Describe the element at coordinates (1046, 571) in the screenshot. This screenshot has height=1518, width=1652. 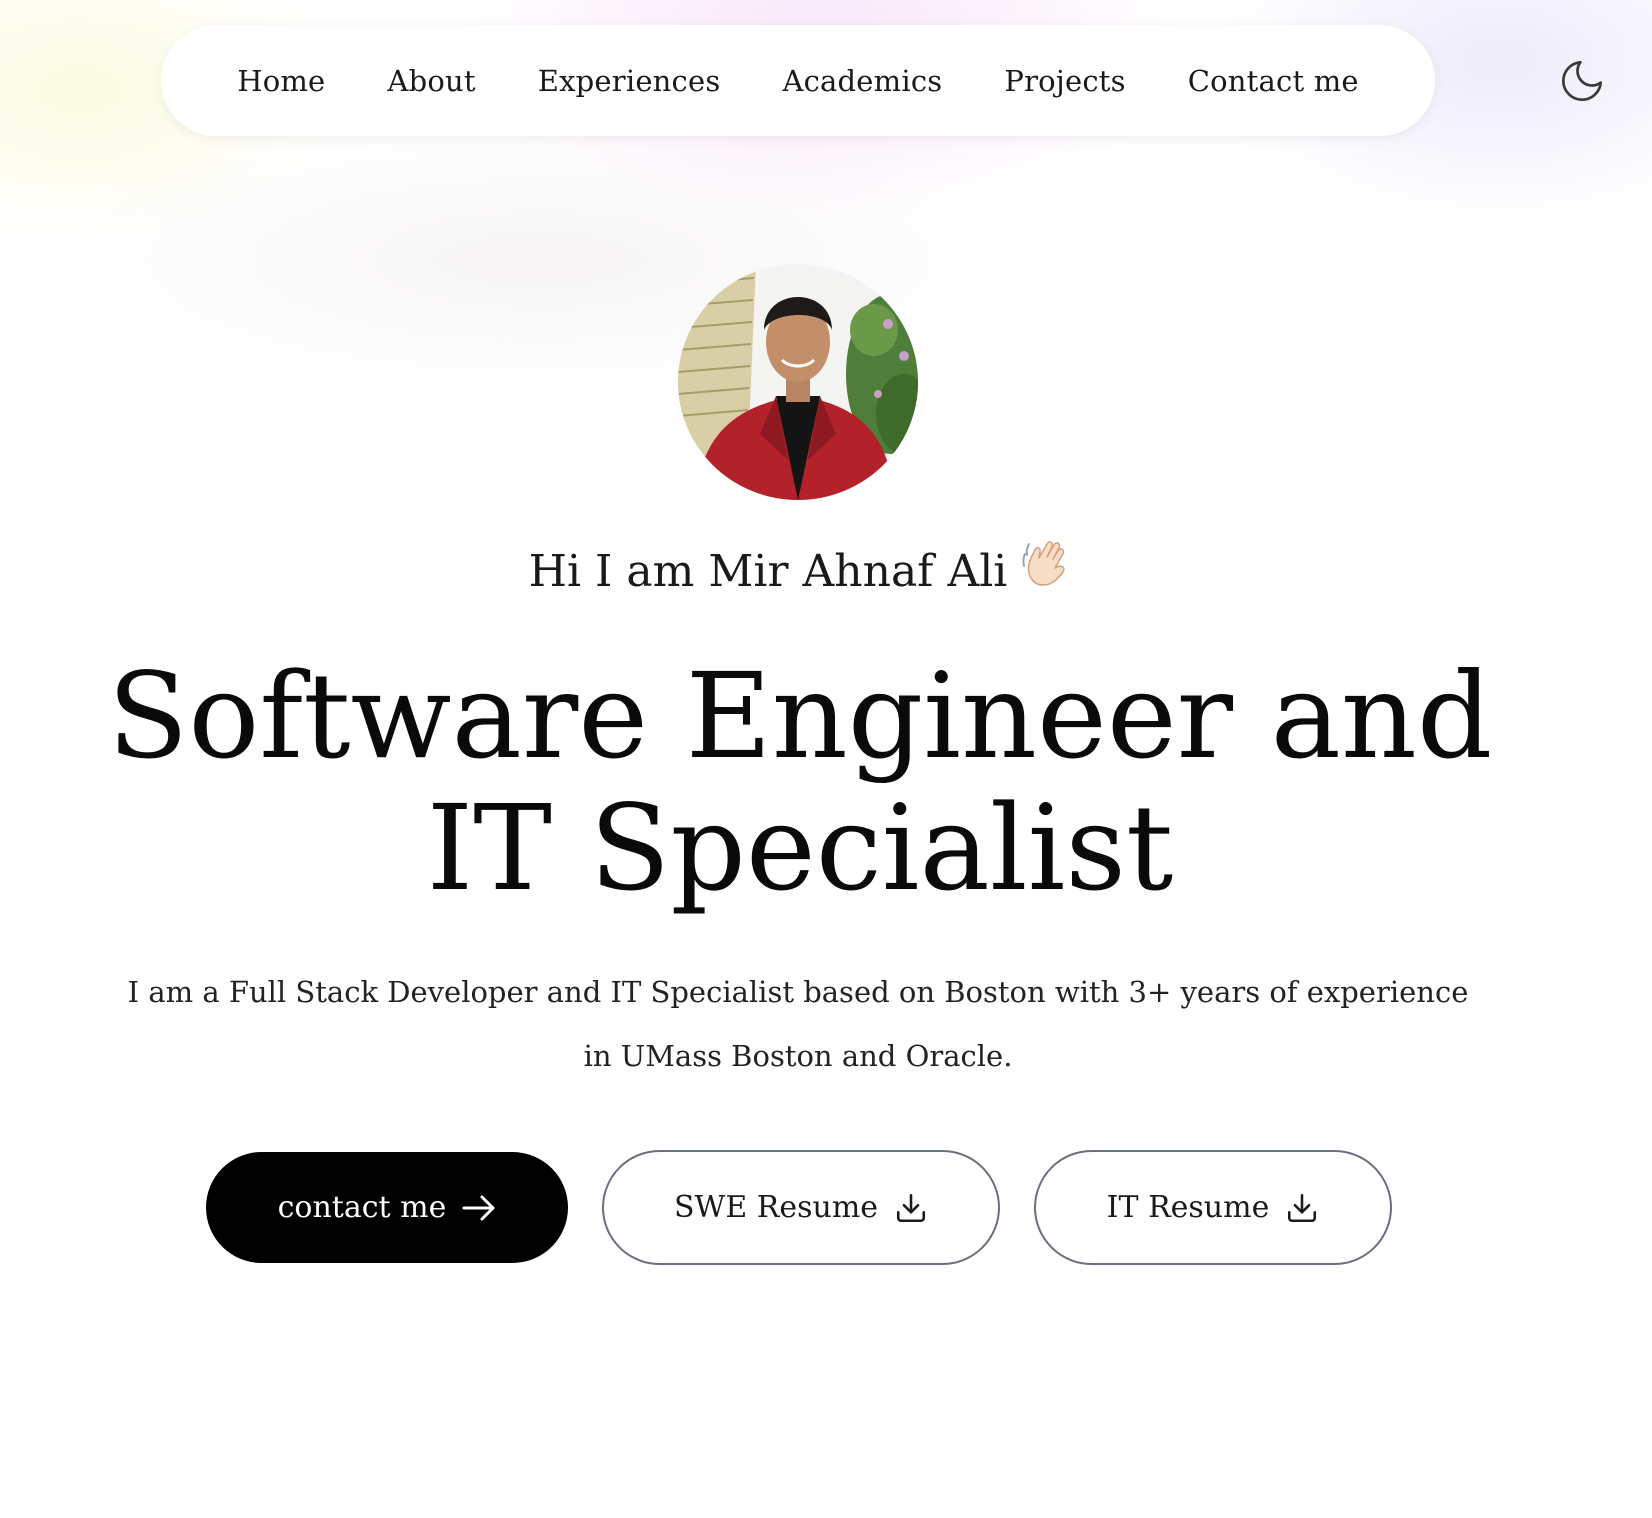
I see `waving-hand-icon` at that location.